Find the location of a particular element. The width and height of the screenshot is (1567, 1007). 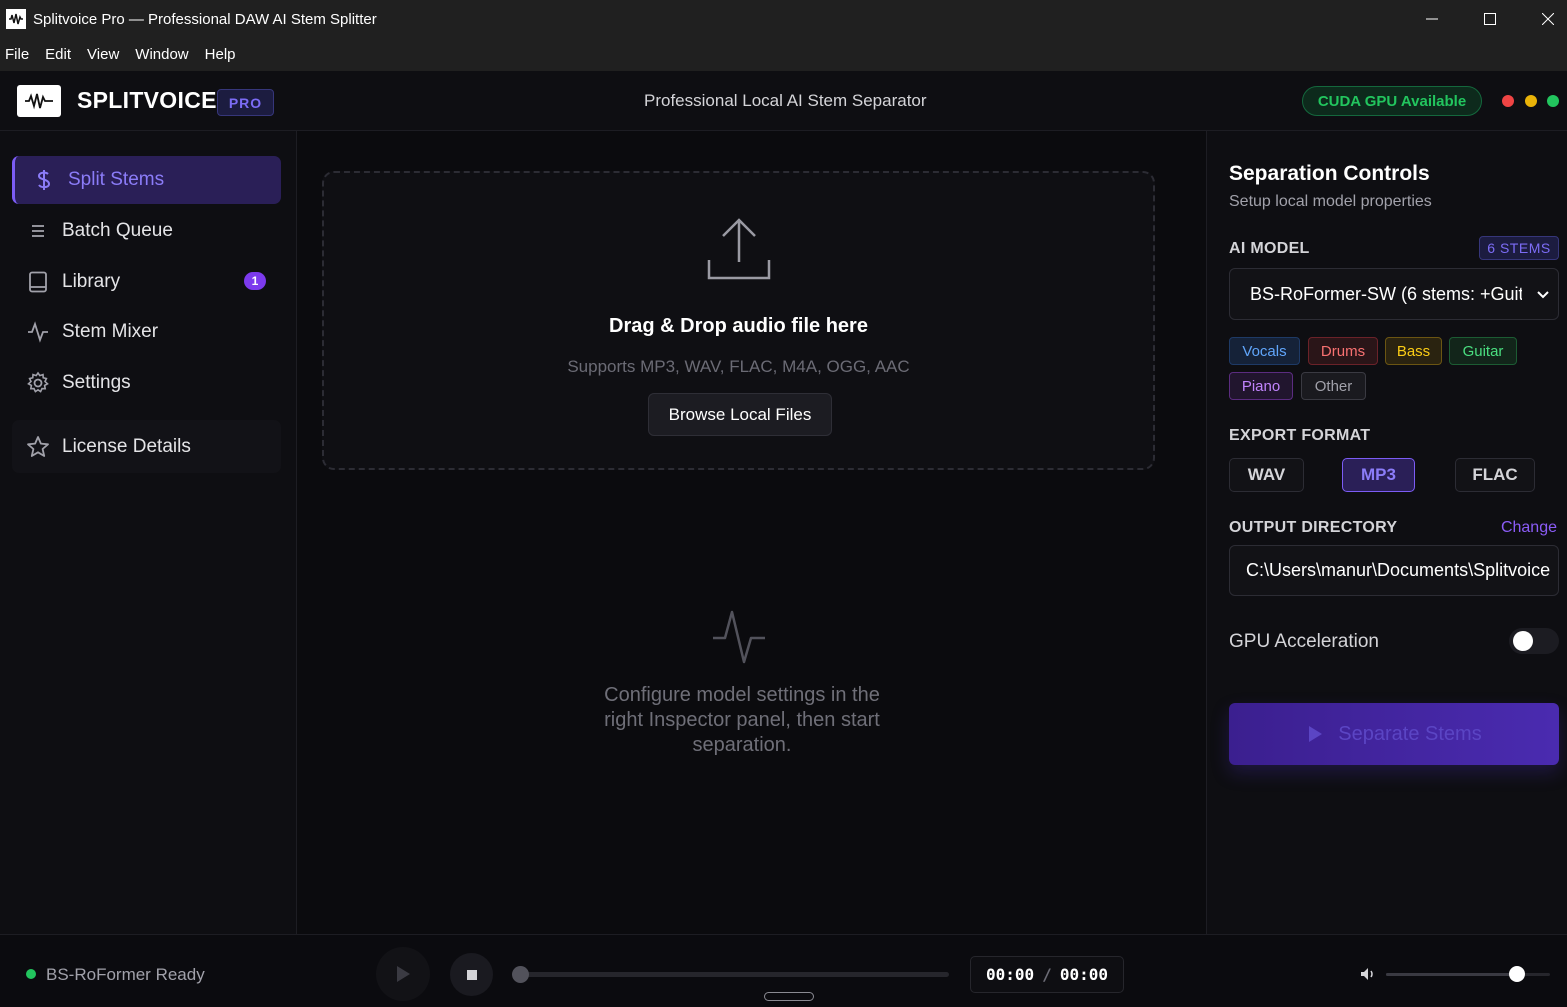

stem-chip-vocals: Vocals is located at coordinates (1264, 351).